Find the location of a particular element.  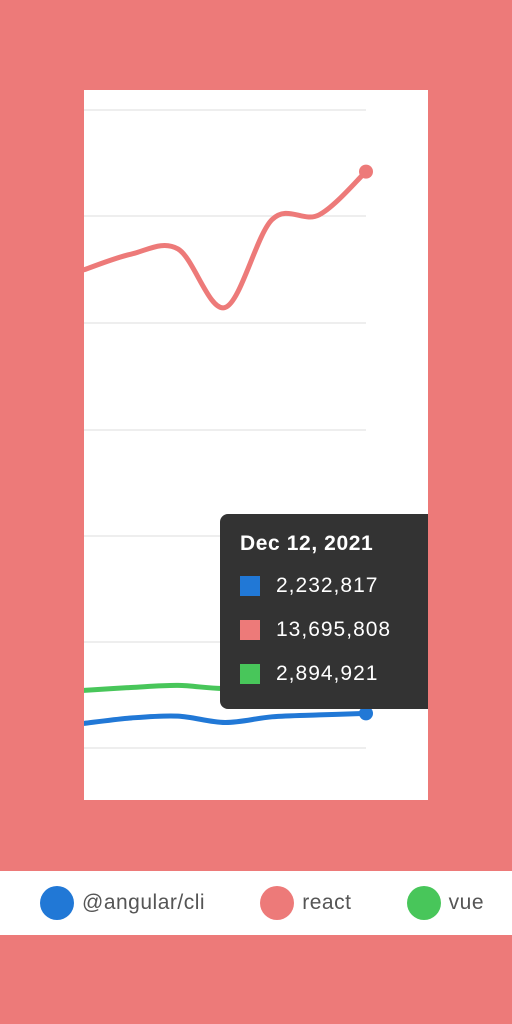

tooltip-swatch-react is located at coordinates (250, 630).